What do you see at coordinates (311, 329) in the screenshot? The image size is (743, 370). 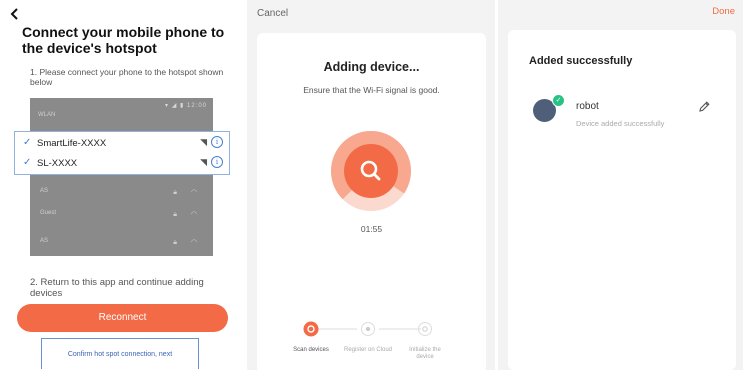 I see `step-dot-scan` at bounding box center [311, 329].